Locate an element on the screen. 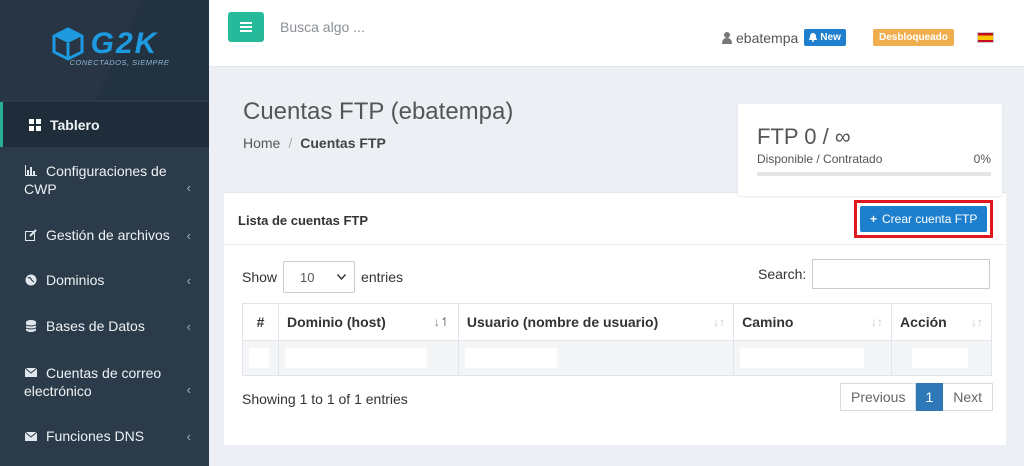  sidebar-item-label: Tablero is located at coordinates (75, 124).